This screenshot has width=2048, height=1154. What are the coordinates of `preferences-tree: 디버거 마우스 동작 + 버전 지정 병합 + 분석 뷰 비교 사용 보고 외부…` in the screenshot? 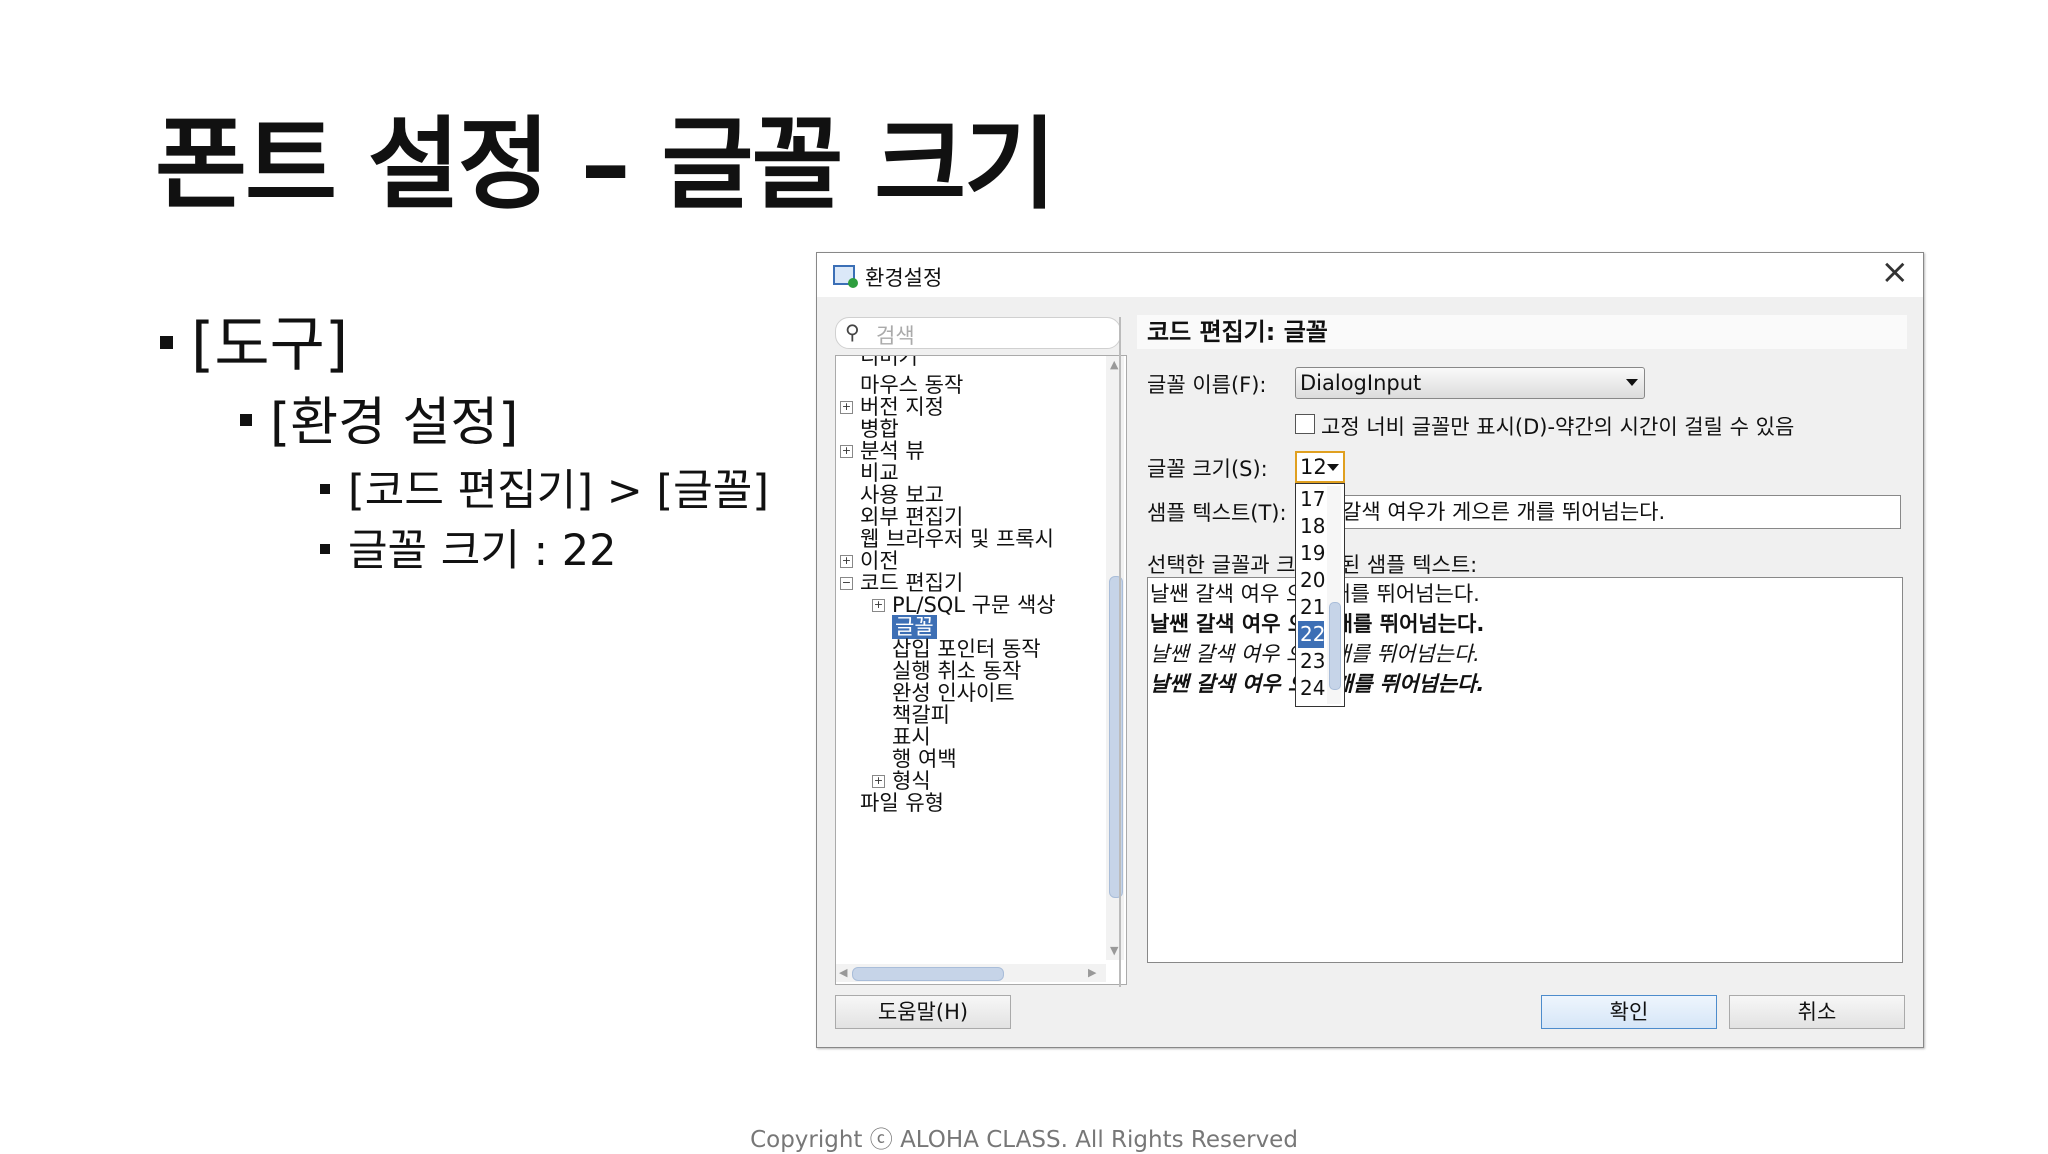 It's located at (981, 670).